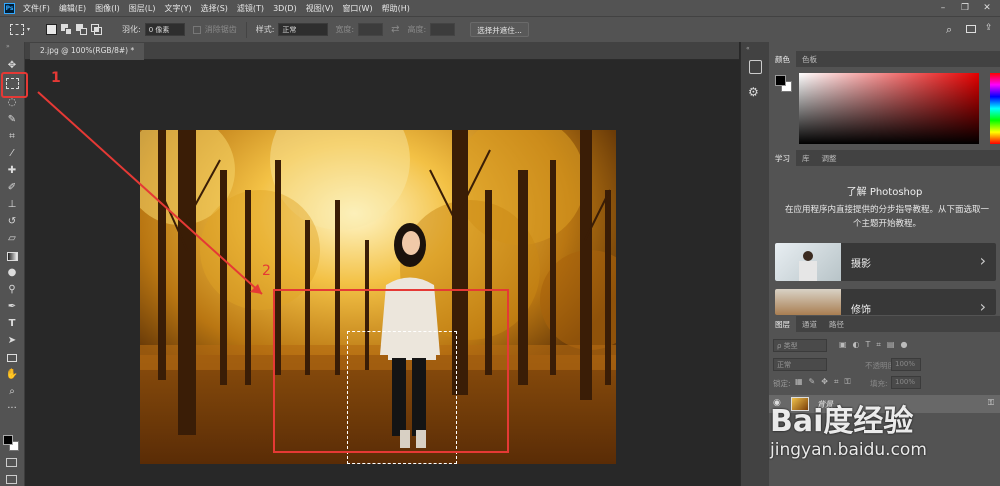  Describe the element at coordinates (782, 324) in the screenshot. I see `tab-layers: 图层` at that location.